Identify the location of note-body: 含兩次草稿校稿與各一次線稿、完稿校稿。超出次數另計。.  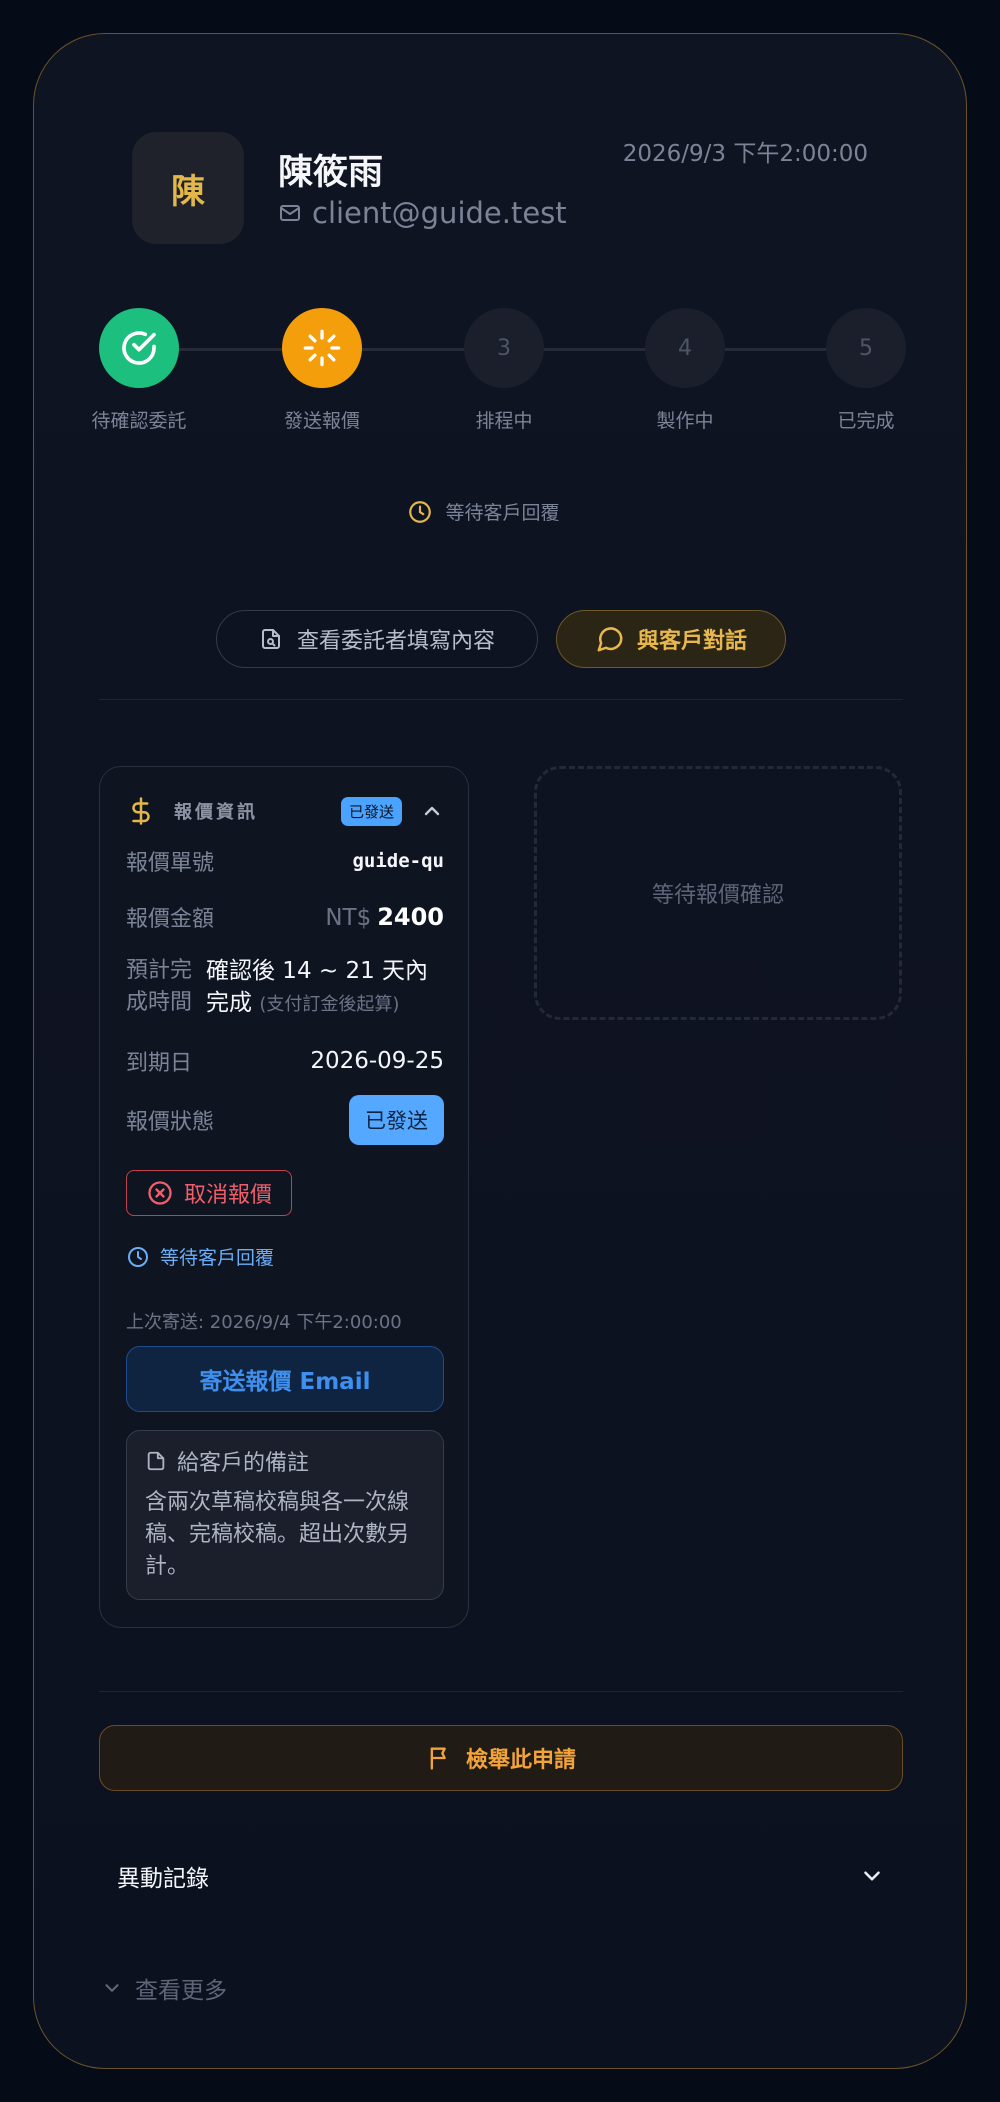
(277, 1534).